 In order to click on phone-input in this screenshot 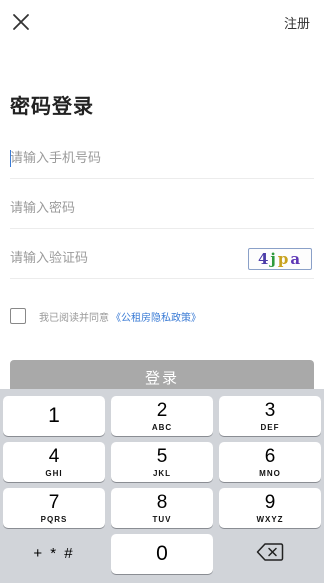, I will do `click(120, 158)`.